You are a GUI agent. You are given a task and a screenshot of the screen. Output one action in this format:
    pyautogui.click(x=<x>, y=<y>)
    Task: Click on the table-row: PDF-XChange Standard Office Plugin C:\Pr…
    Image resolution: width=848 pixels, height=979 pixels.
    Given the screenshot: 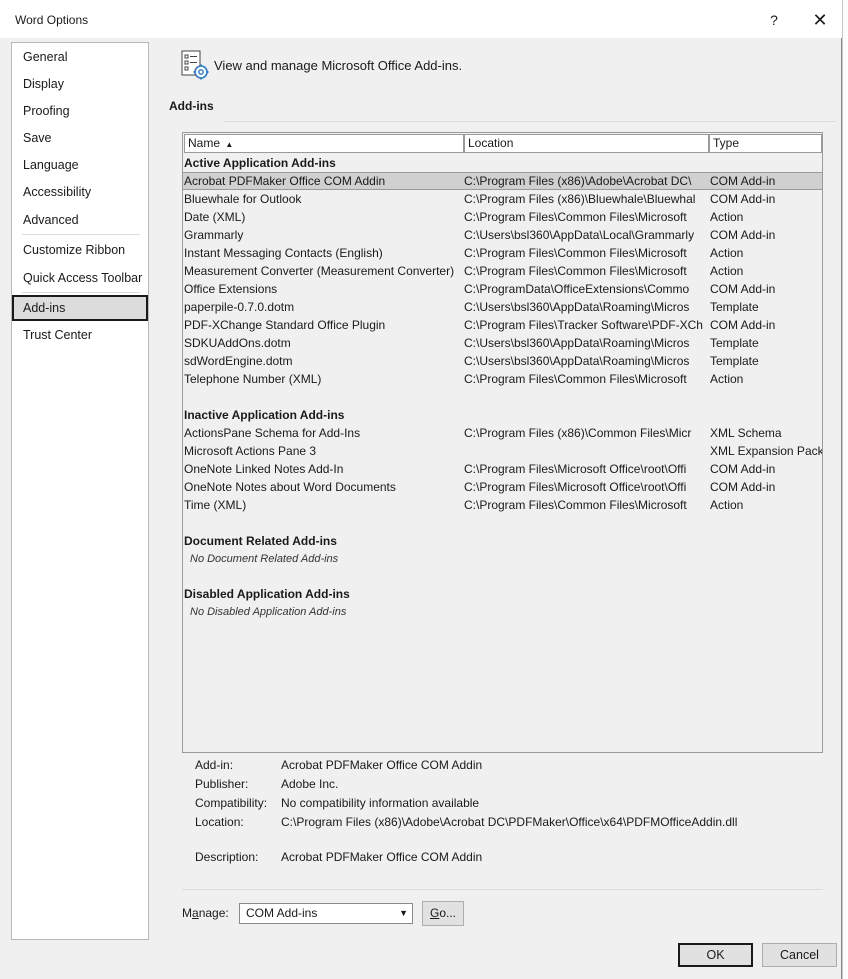 What is the action you would take?
    pyautogui.click(x=502, y=325)
    